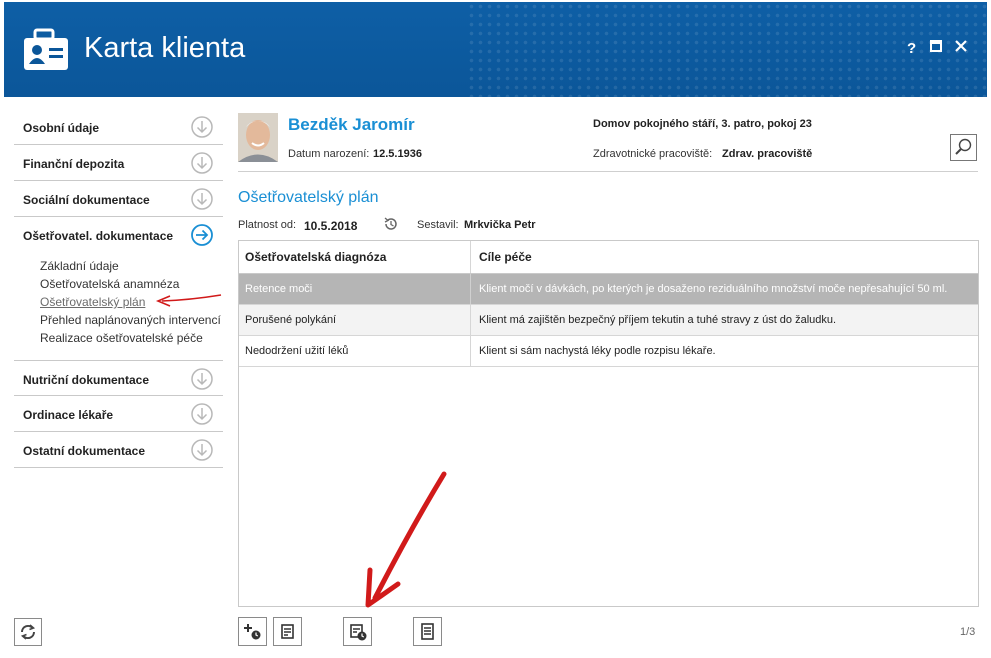 This screenshot has height=658, width=991. I want to click on table-header: Ošetřovatelská diagnóza Cíle péče, so click(608, 257).